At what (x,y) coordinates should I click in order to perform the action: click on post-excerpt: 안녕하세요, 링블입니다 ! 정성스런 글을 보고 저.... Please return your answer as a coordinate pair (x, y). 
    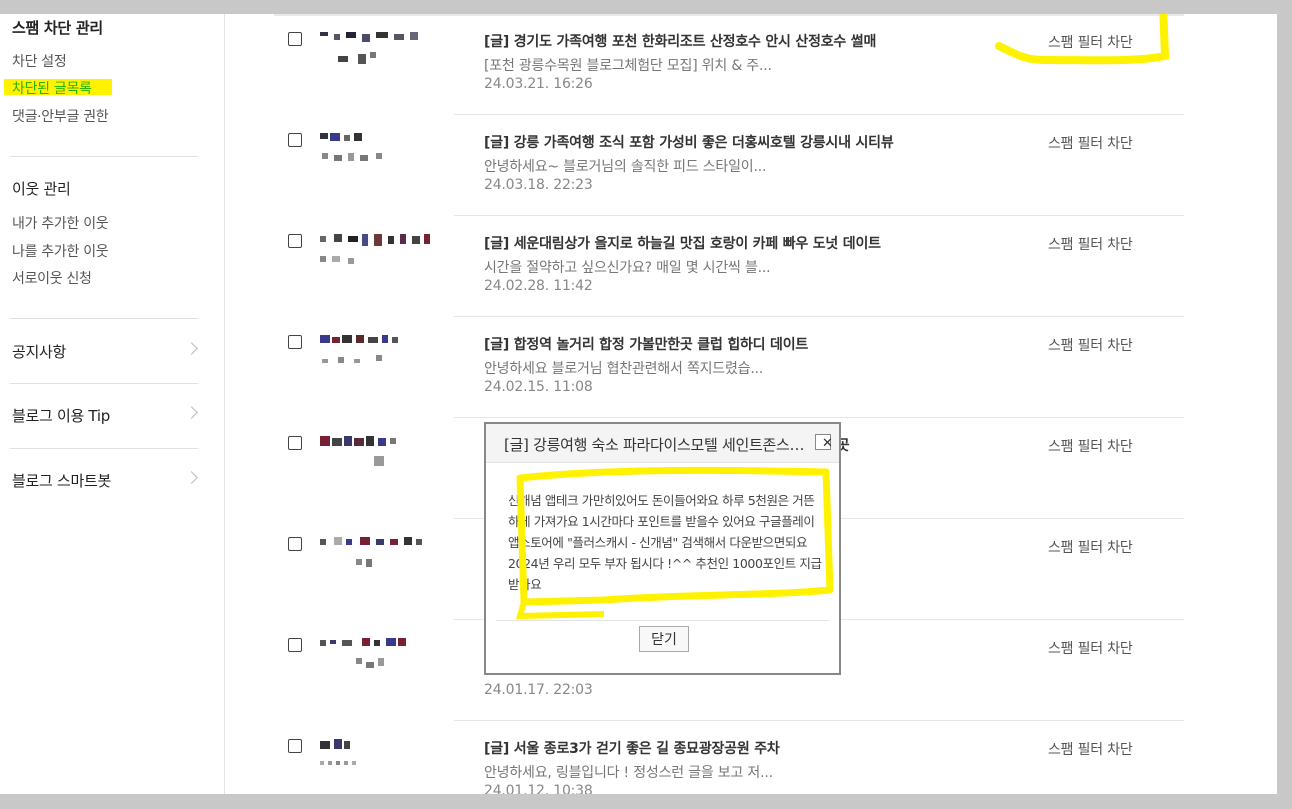
    Looking at the image, I should click on (628, 773).